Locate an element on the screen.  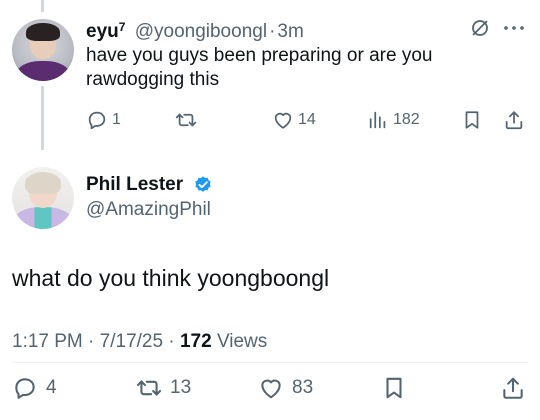
reply-avatar is located at coordinates (43, 50).